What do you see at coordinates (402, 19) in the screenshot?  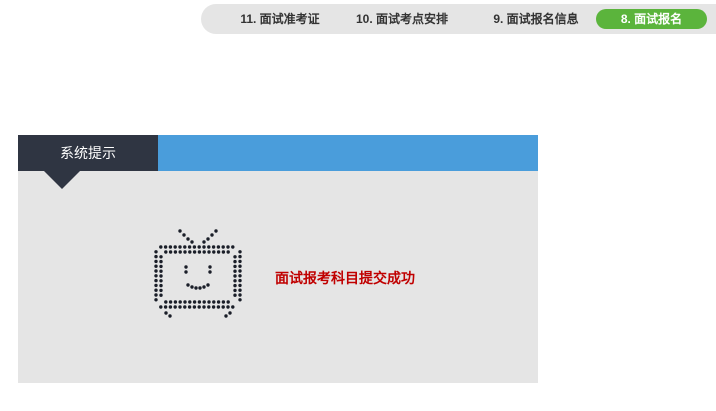 I see `step-10-exam-site-arrangement: 10. 面试考点安排` at bounding box center [402, 19].